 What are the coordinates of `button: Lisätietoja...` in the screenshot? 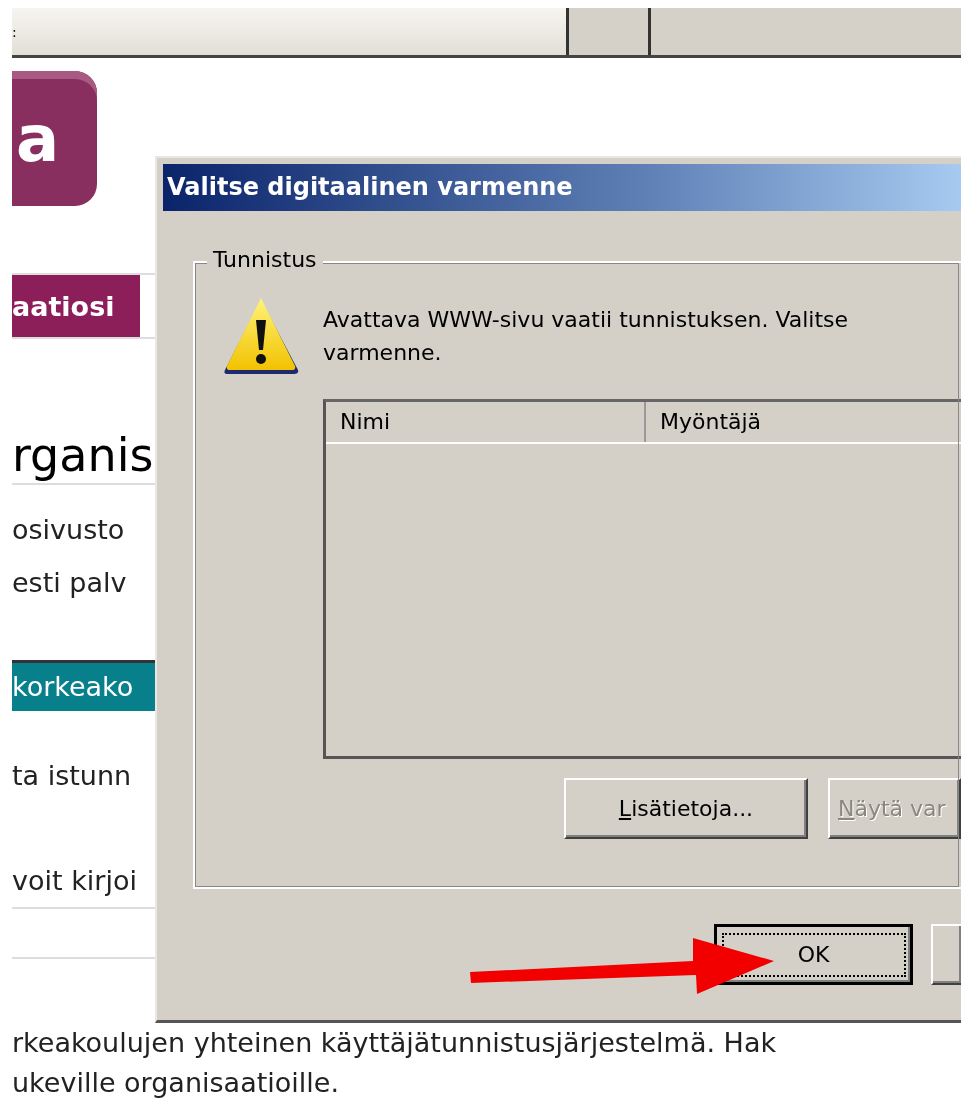 It's located at (686, 808).